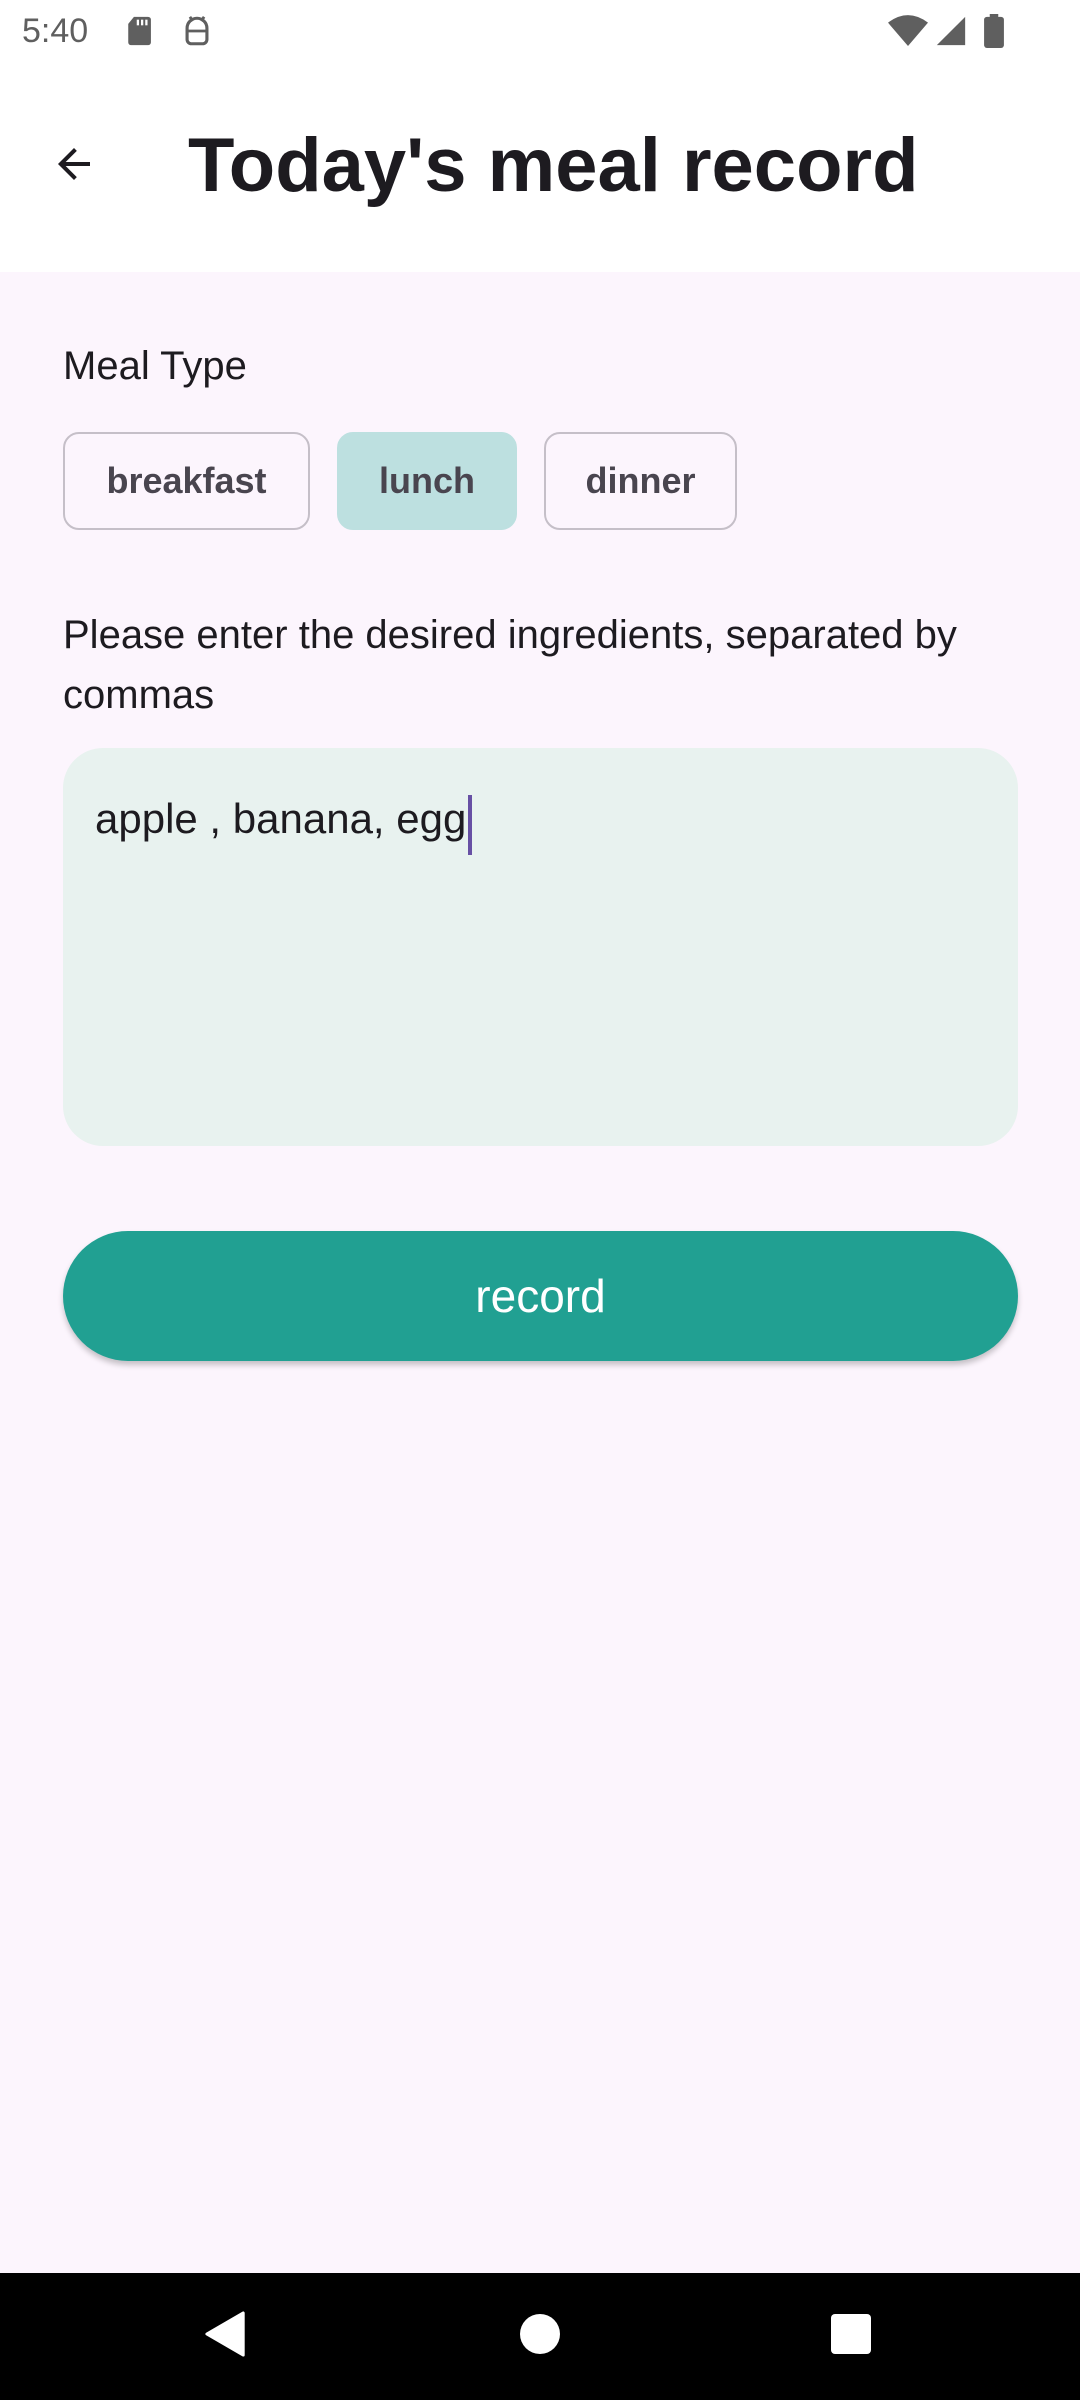  I want to click on back-triangle-icon, so click(226, 2336).